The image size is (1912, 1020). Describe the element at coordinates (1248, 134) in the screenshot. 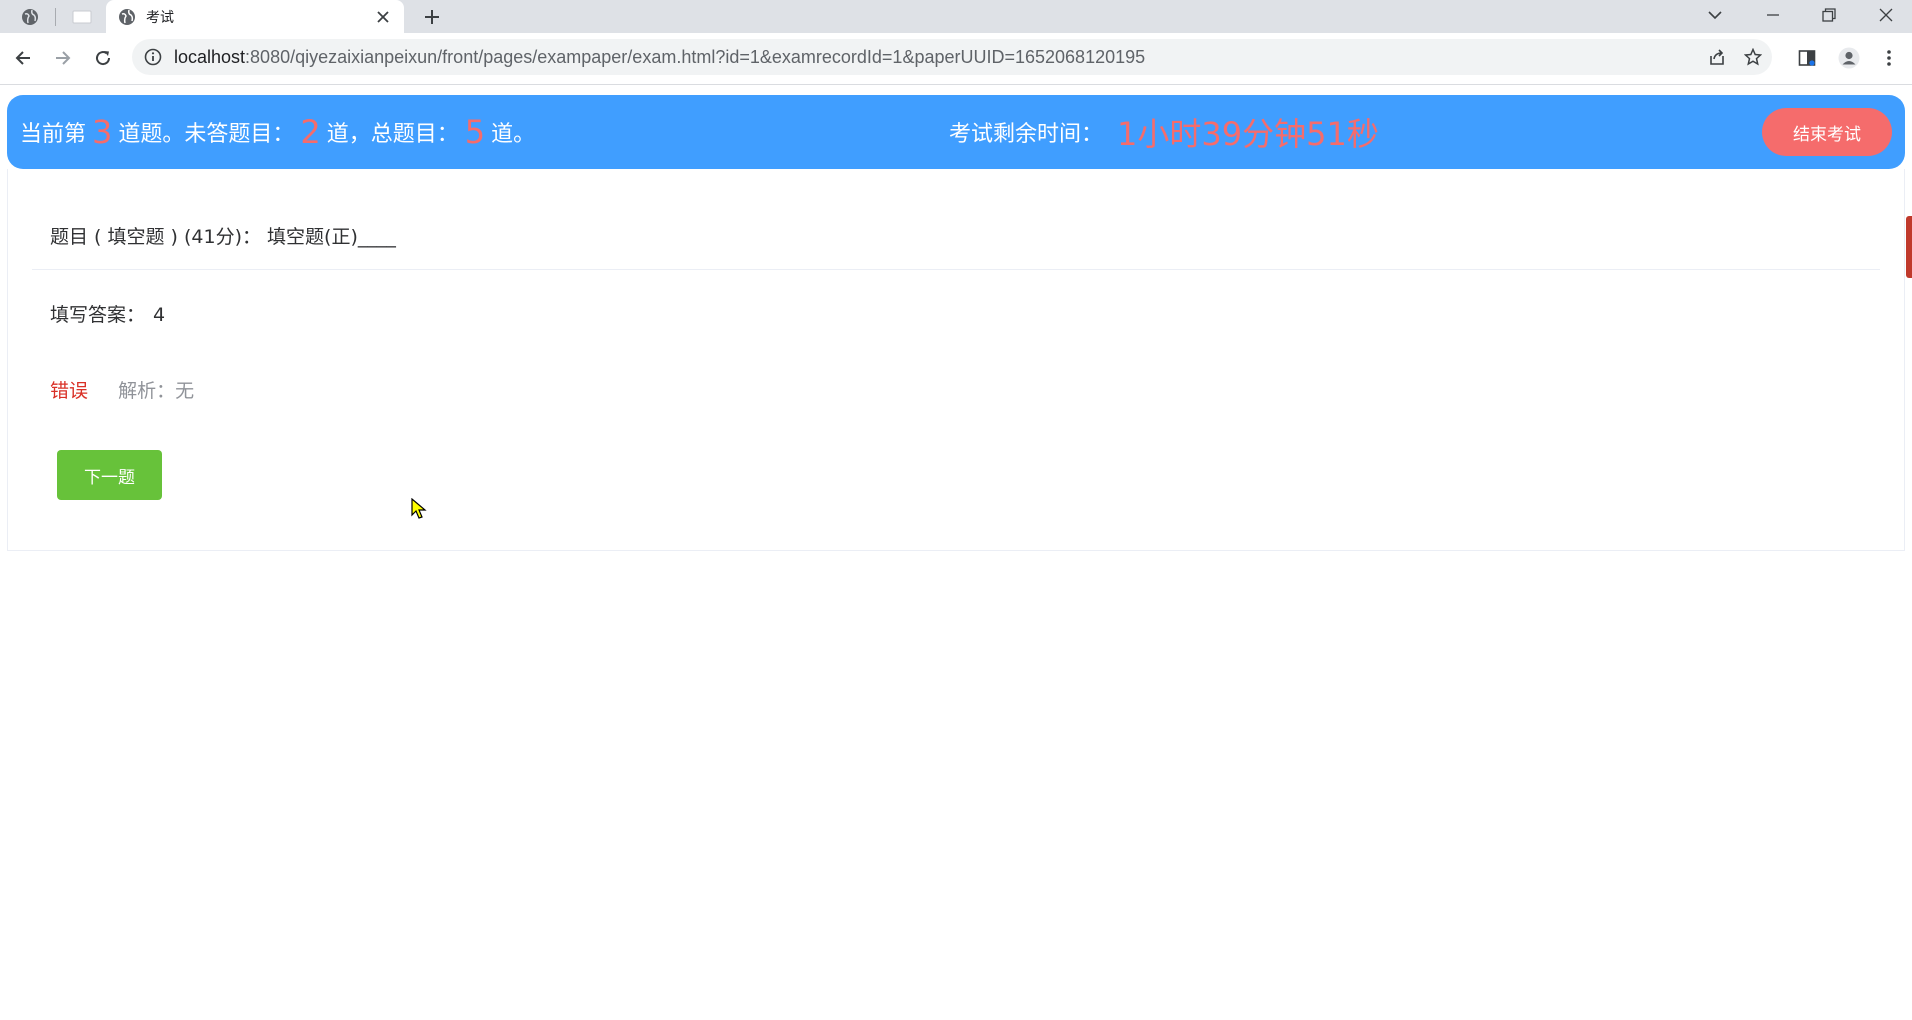

I see `timer-remaining: 1小时39分钟51秒` at that location.